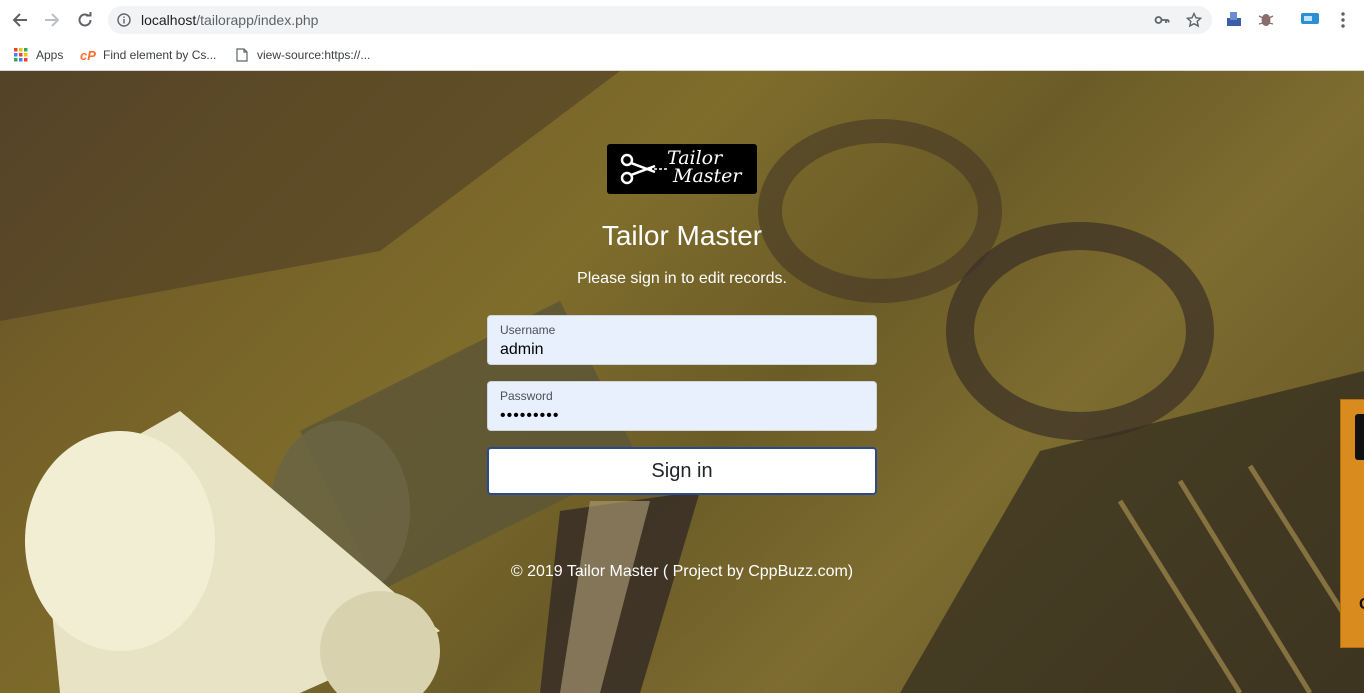  What do you see at coordinates (1194, 20) in the screenshot?
I see `star-icon` at bounding box center [1194, 20].